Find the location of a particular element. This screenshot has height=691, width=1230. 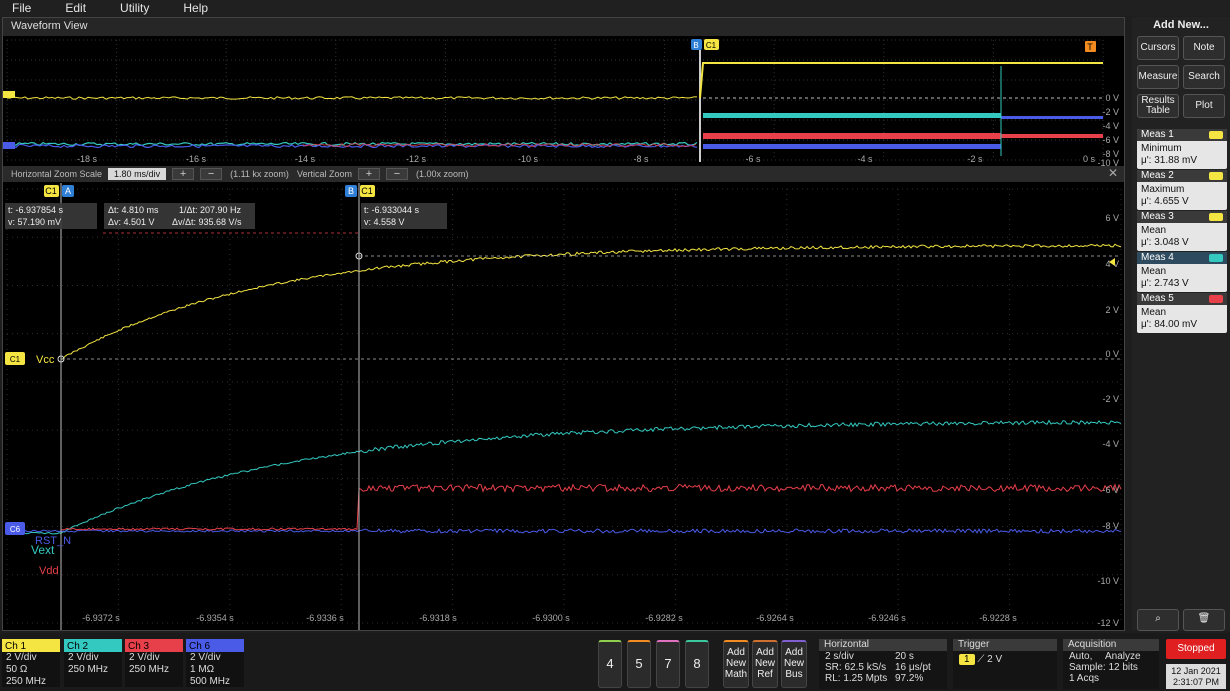

vcc-label: Vcc is located at coordinates (45, 360).